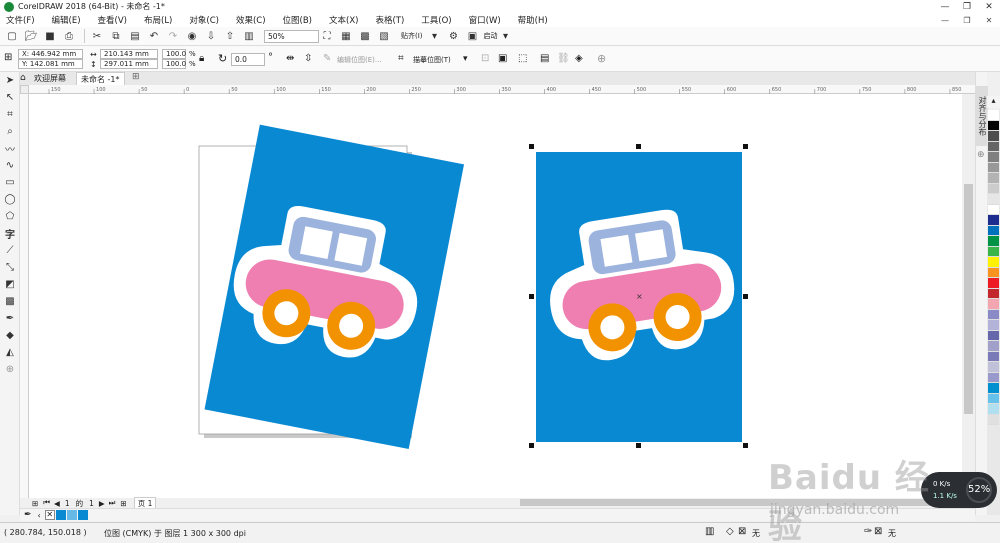 This screenshot has height=543, width=1000. What do you see at coordinates (158, 20) in the screenshot?
I see `menu-layout: 布局(L)` at bounding box center [158, 20].